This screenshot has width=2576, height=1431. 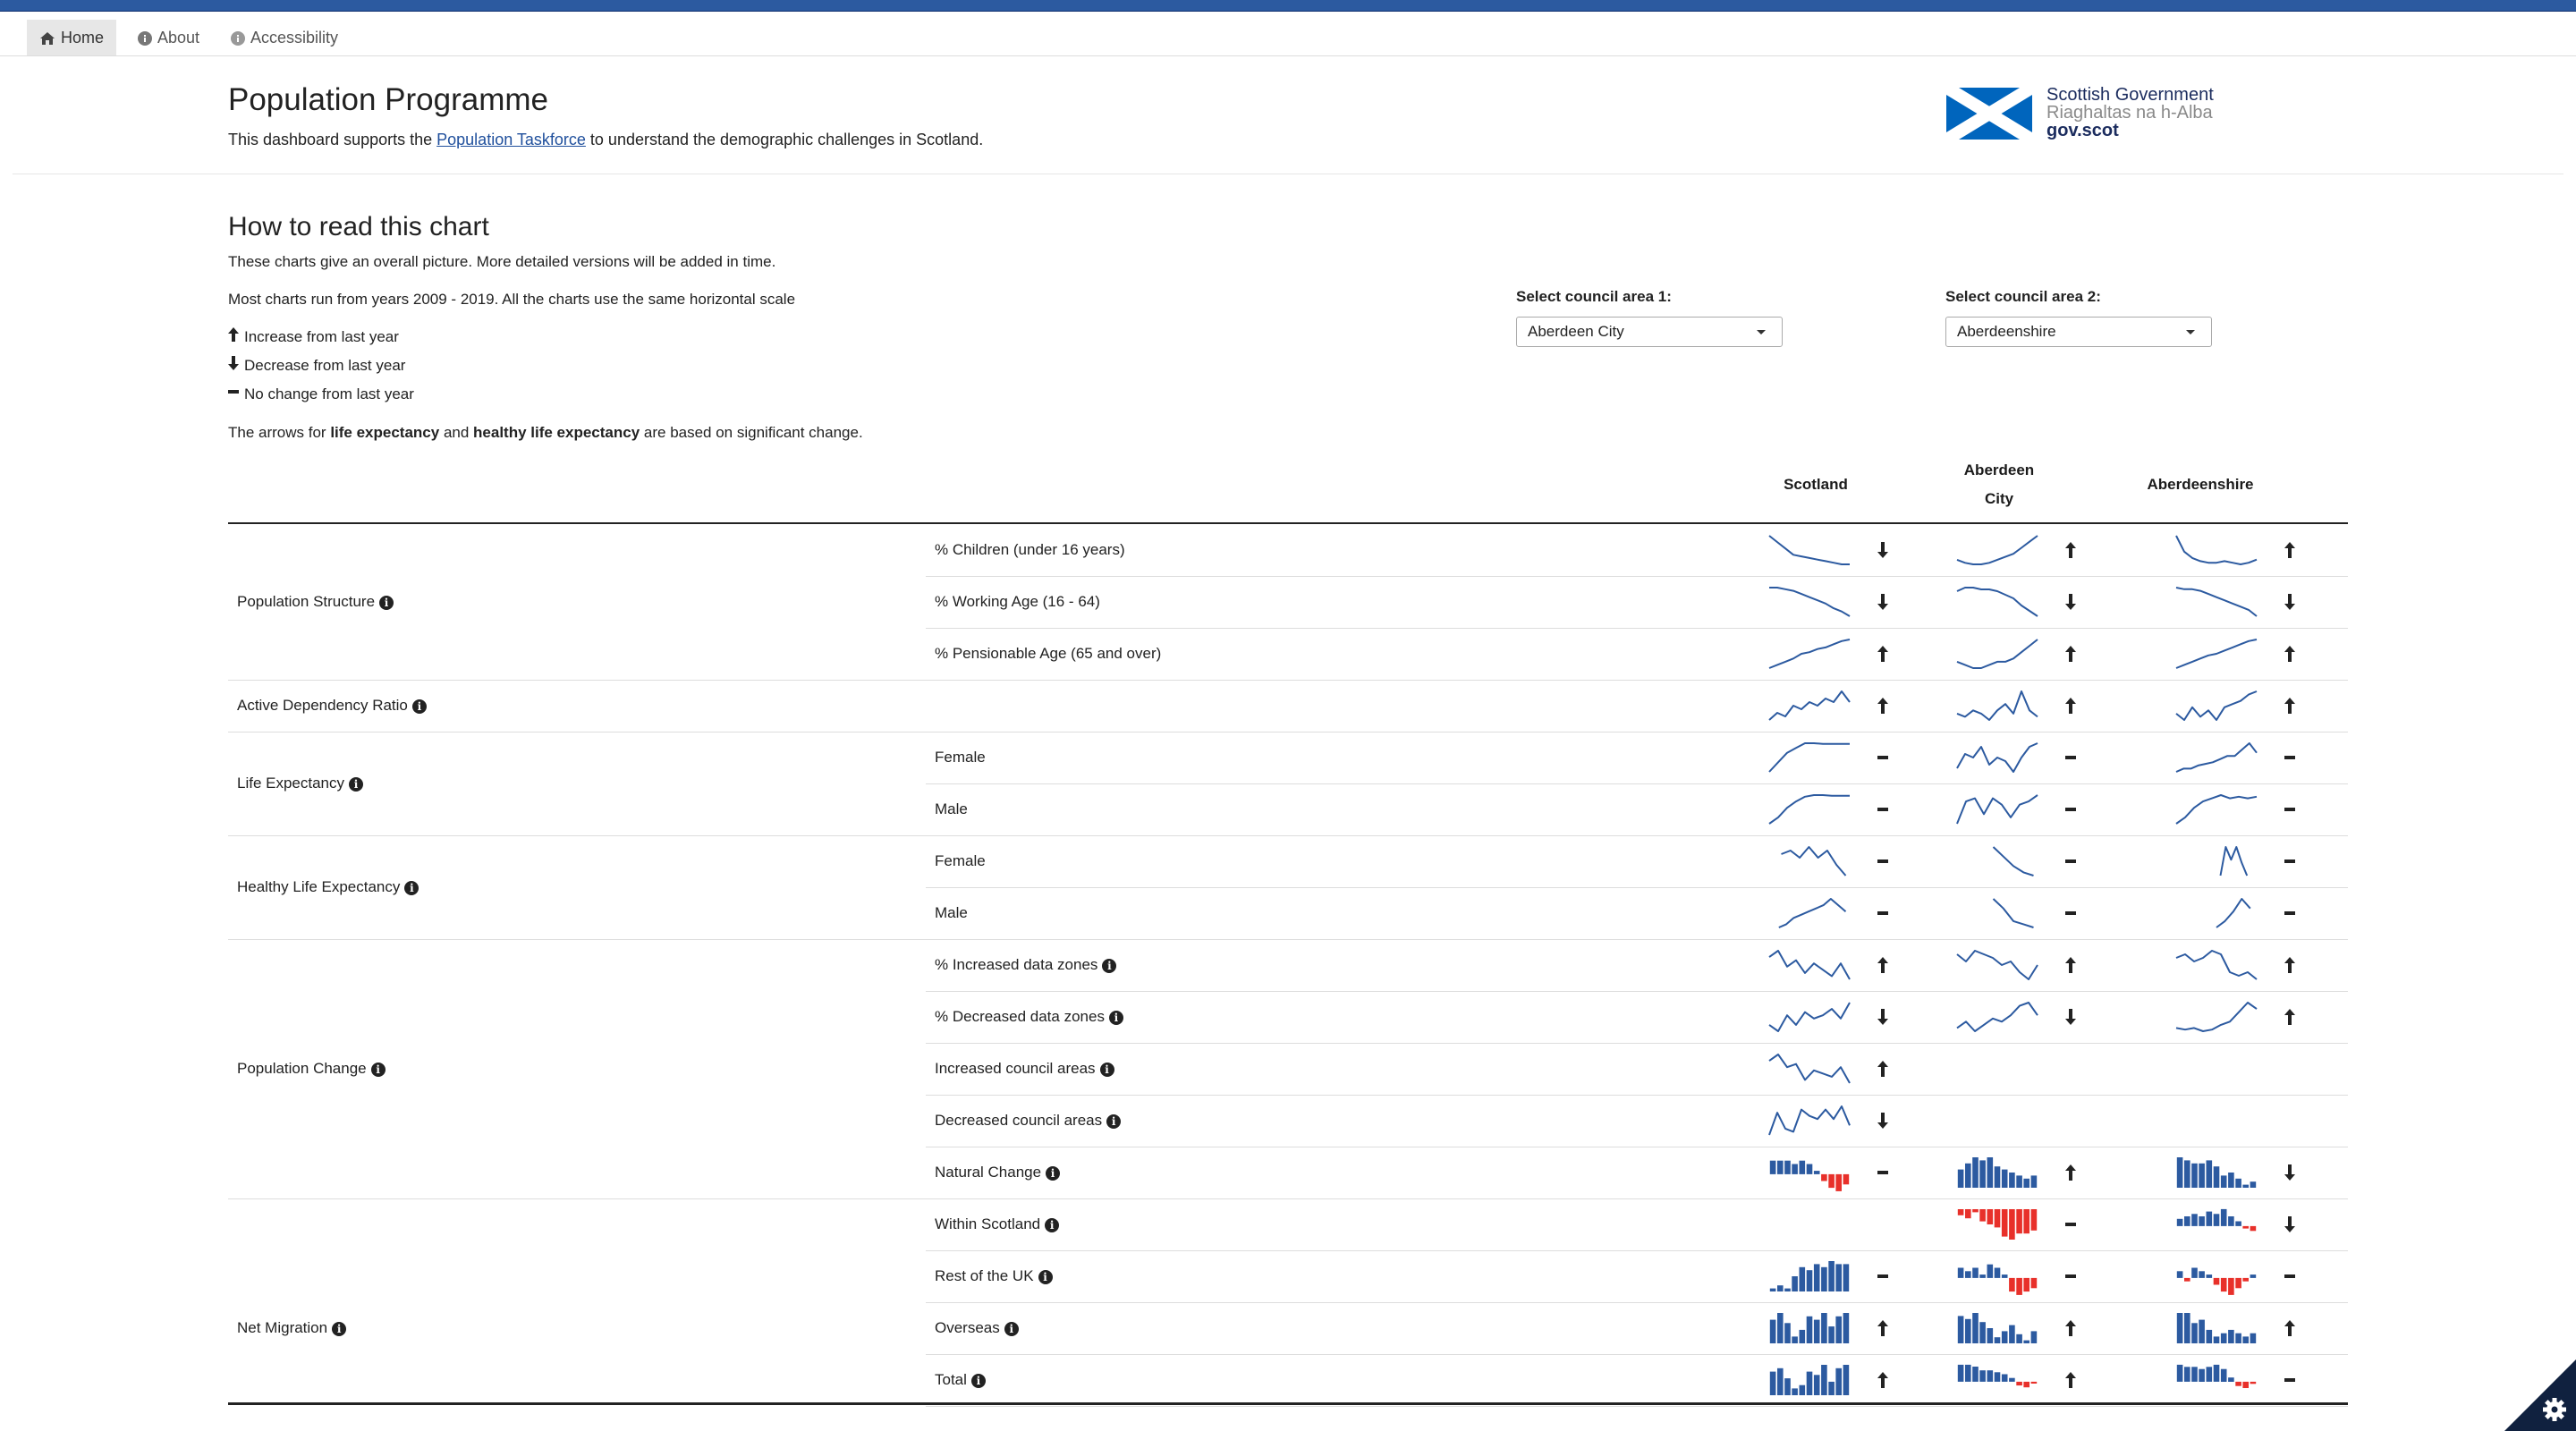 What do you see at coordinates (2540, 1395) in the screenshot?
I see `settings-gear-icon` at bounding box center [2540, 1395].